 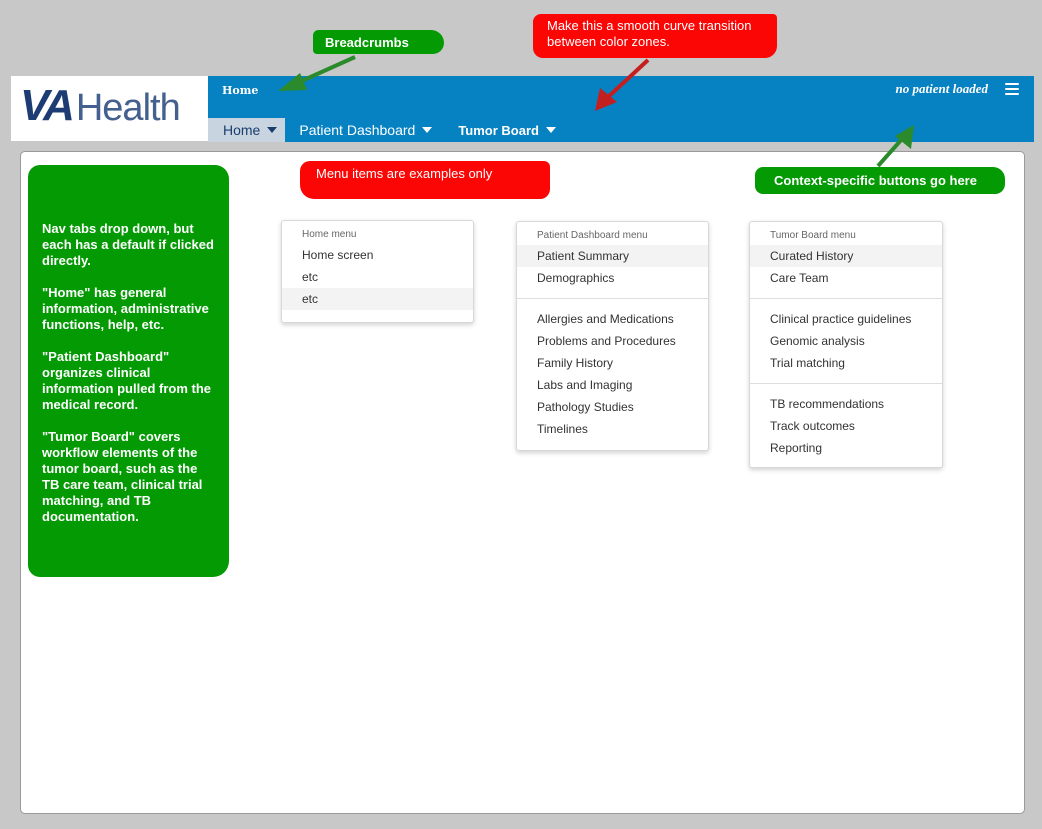 What do you see at coordinates (1012, 90) in the screenshot?
I see `hamburger-menu-icon` at bounding box center [1012, 90].